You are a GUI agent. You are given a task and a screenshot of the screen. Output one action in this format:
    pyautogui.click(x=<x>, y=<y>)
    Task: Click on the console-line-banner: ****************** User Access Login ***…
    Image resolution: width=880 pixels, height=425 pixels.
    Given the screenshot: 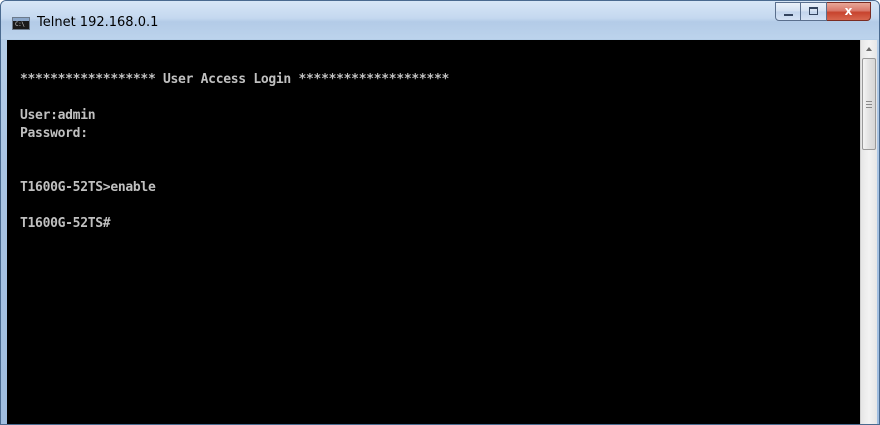 What is the action you would take?
    pyautogui.click(x=235, y=79)
    